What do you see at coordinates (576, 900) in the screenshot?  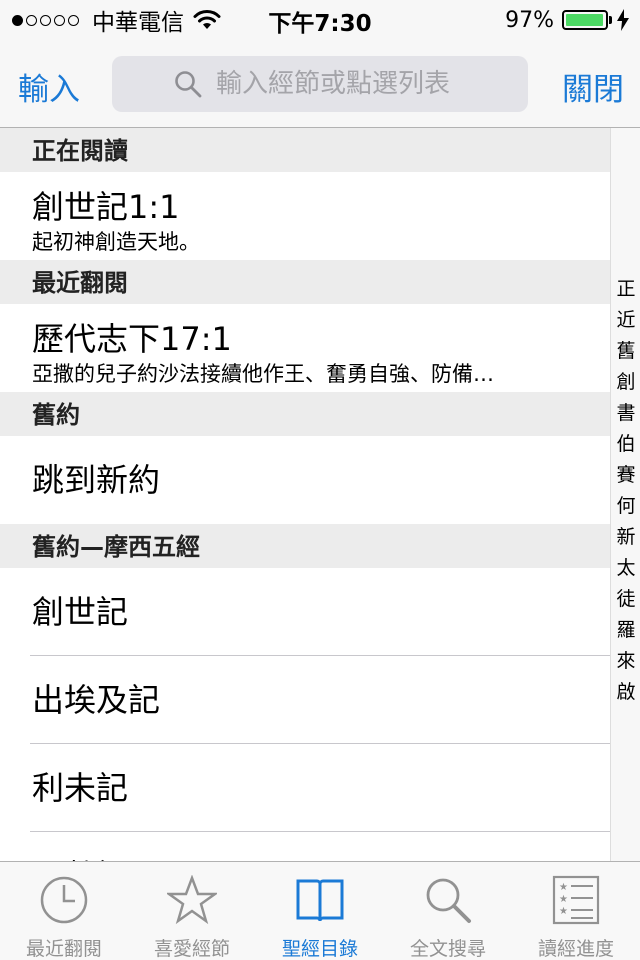 I see `checklist-icon: ★ ★ ★` at bounding box center [576, 900].